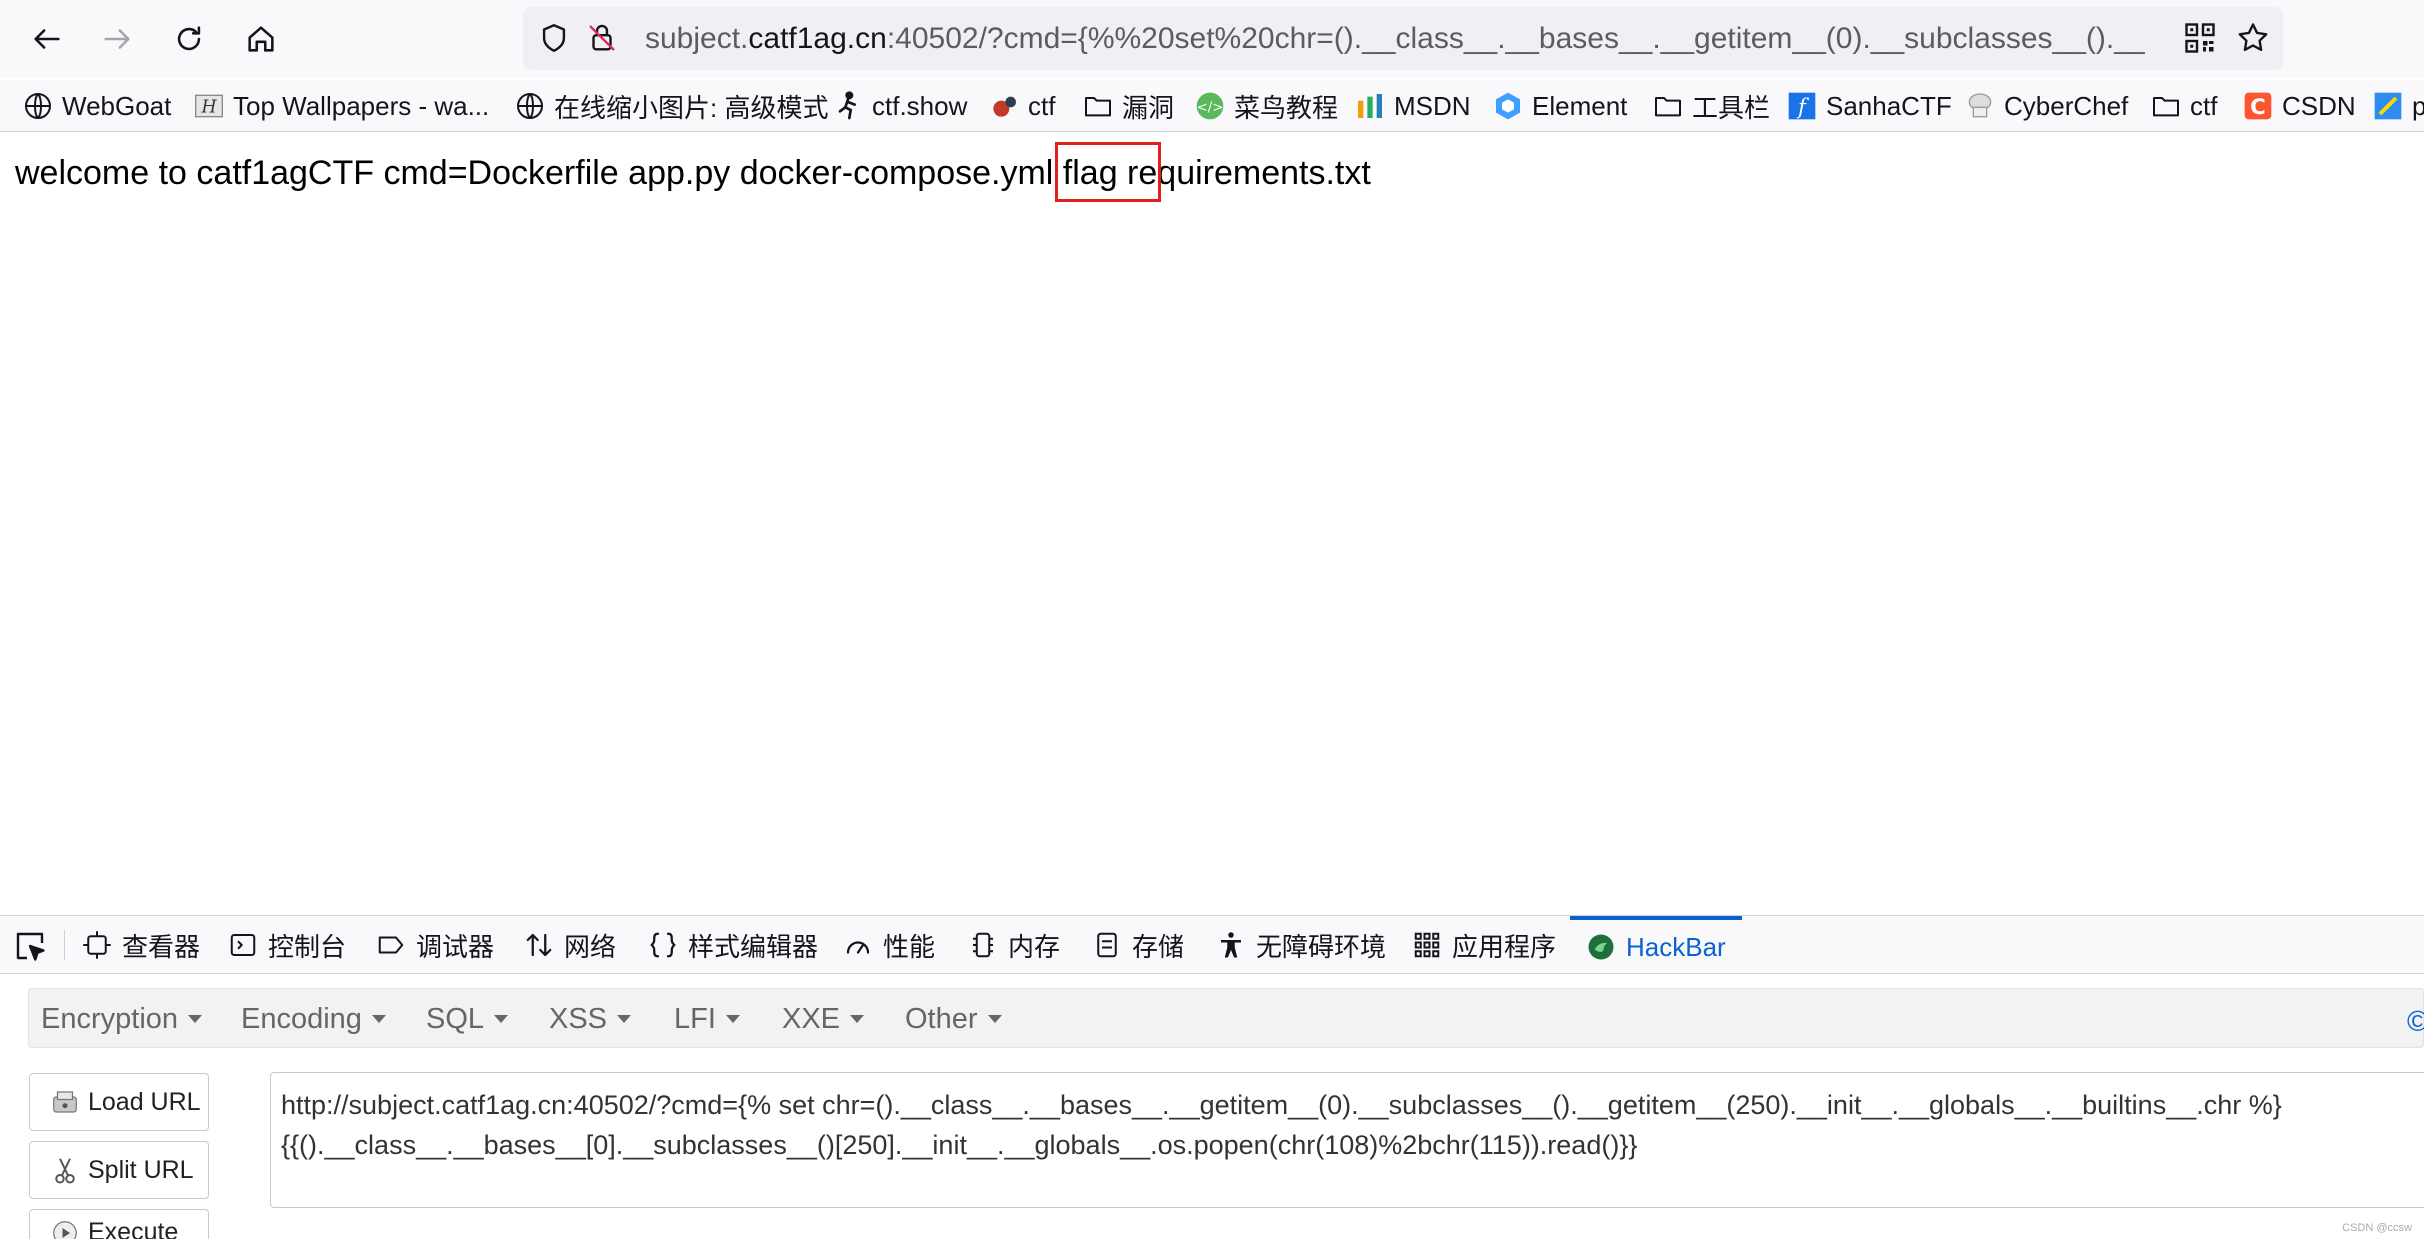  I want to click on msdn-icon, so click(1370, 106).